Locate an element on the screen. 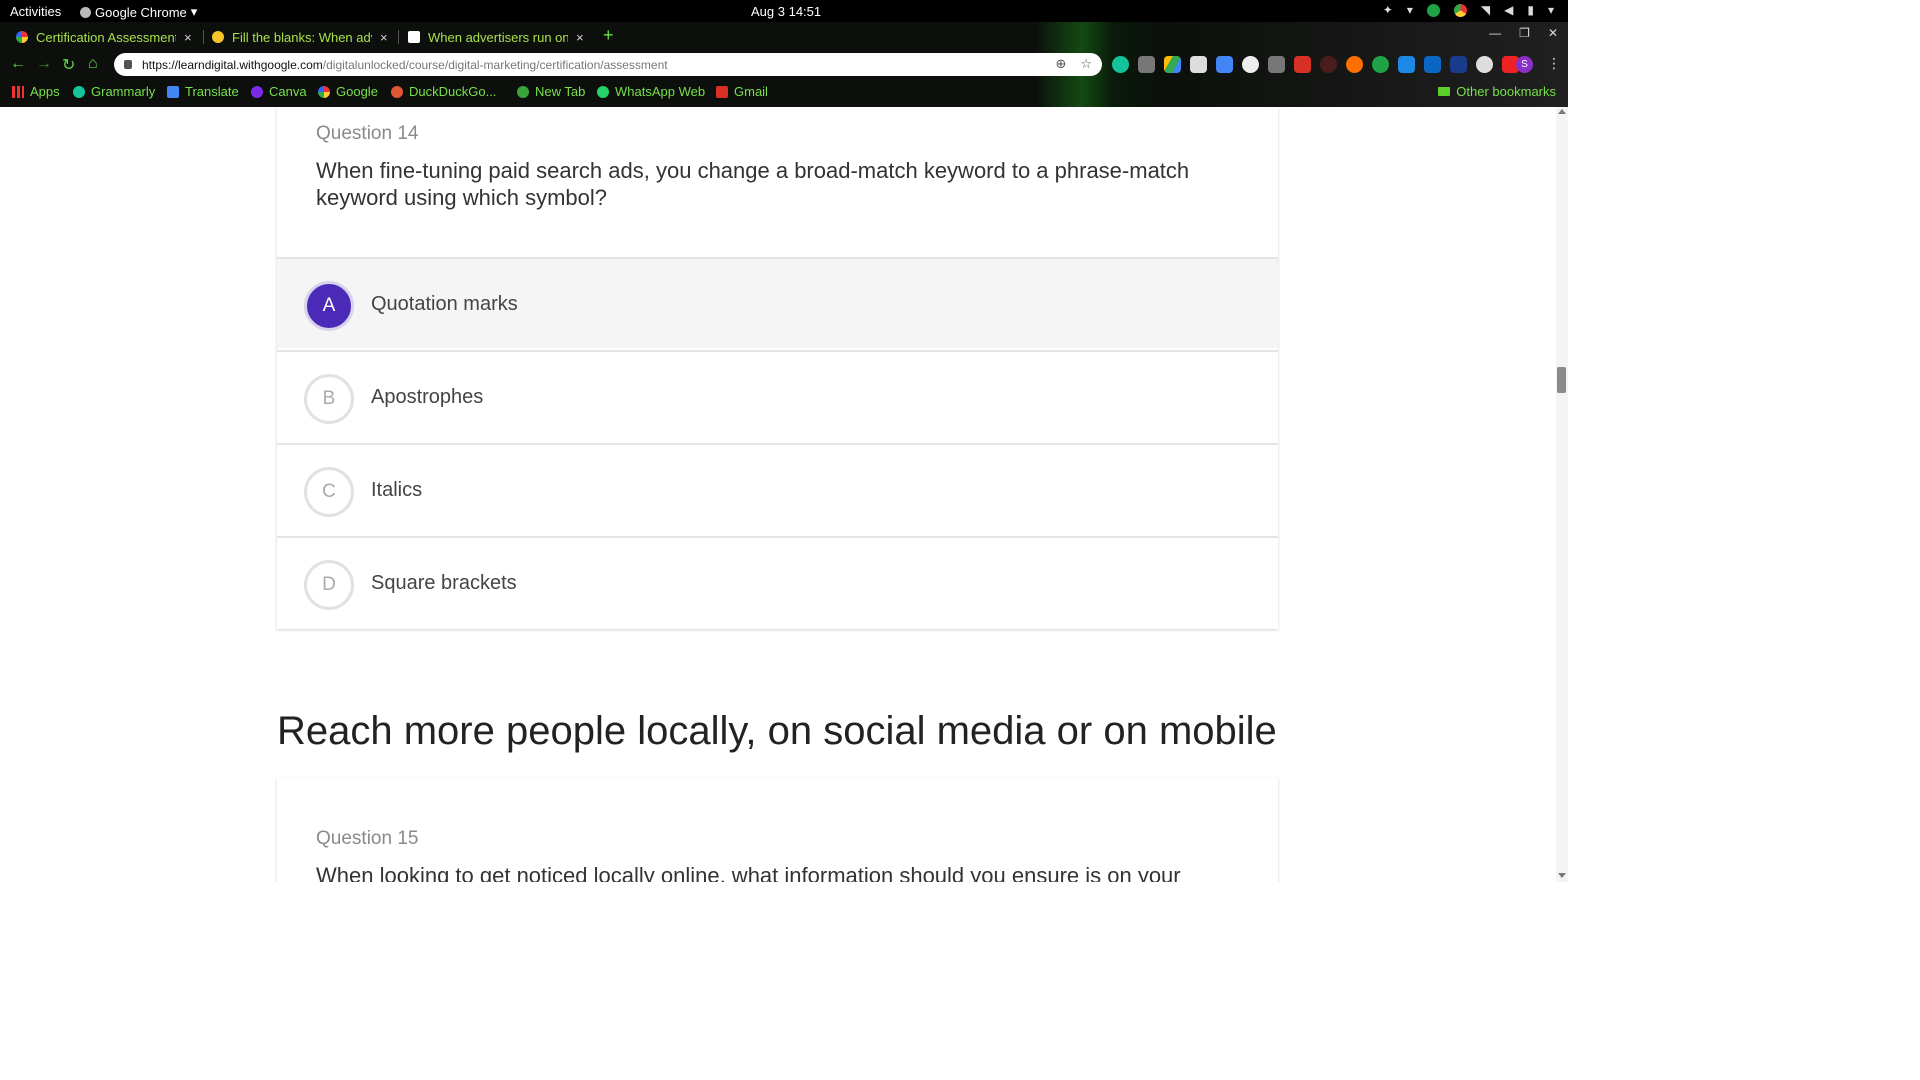 This screenshot has width=1920, height=1080. clock: Aug 3 14:51 is located at coordinates (786, 11).